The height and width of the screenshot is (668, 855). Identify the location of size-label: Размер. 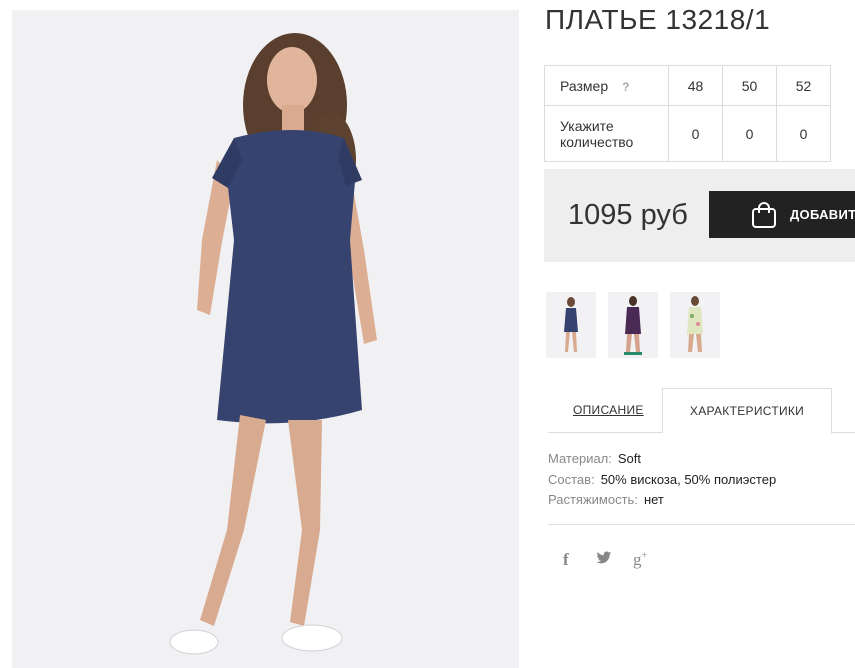
(584, 85).